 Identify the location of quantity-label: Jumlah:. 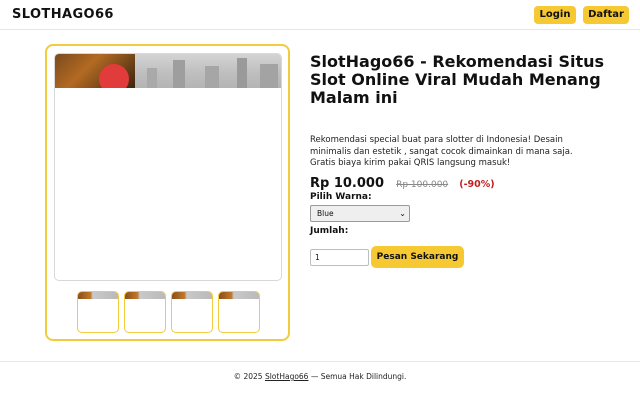
(329, 231).